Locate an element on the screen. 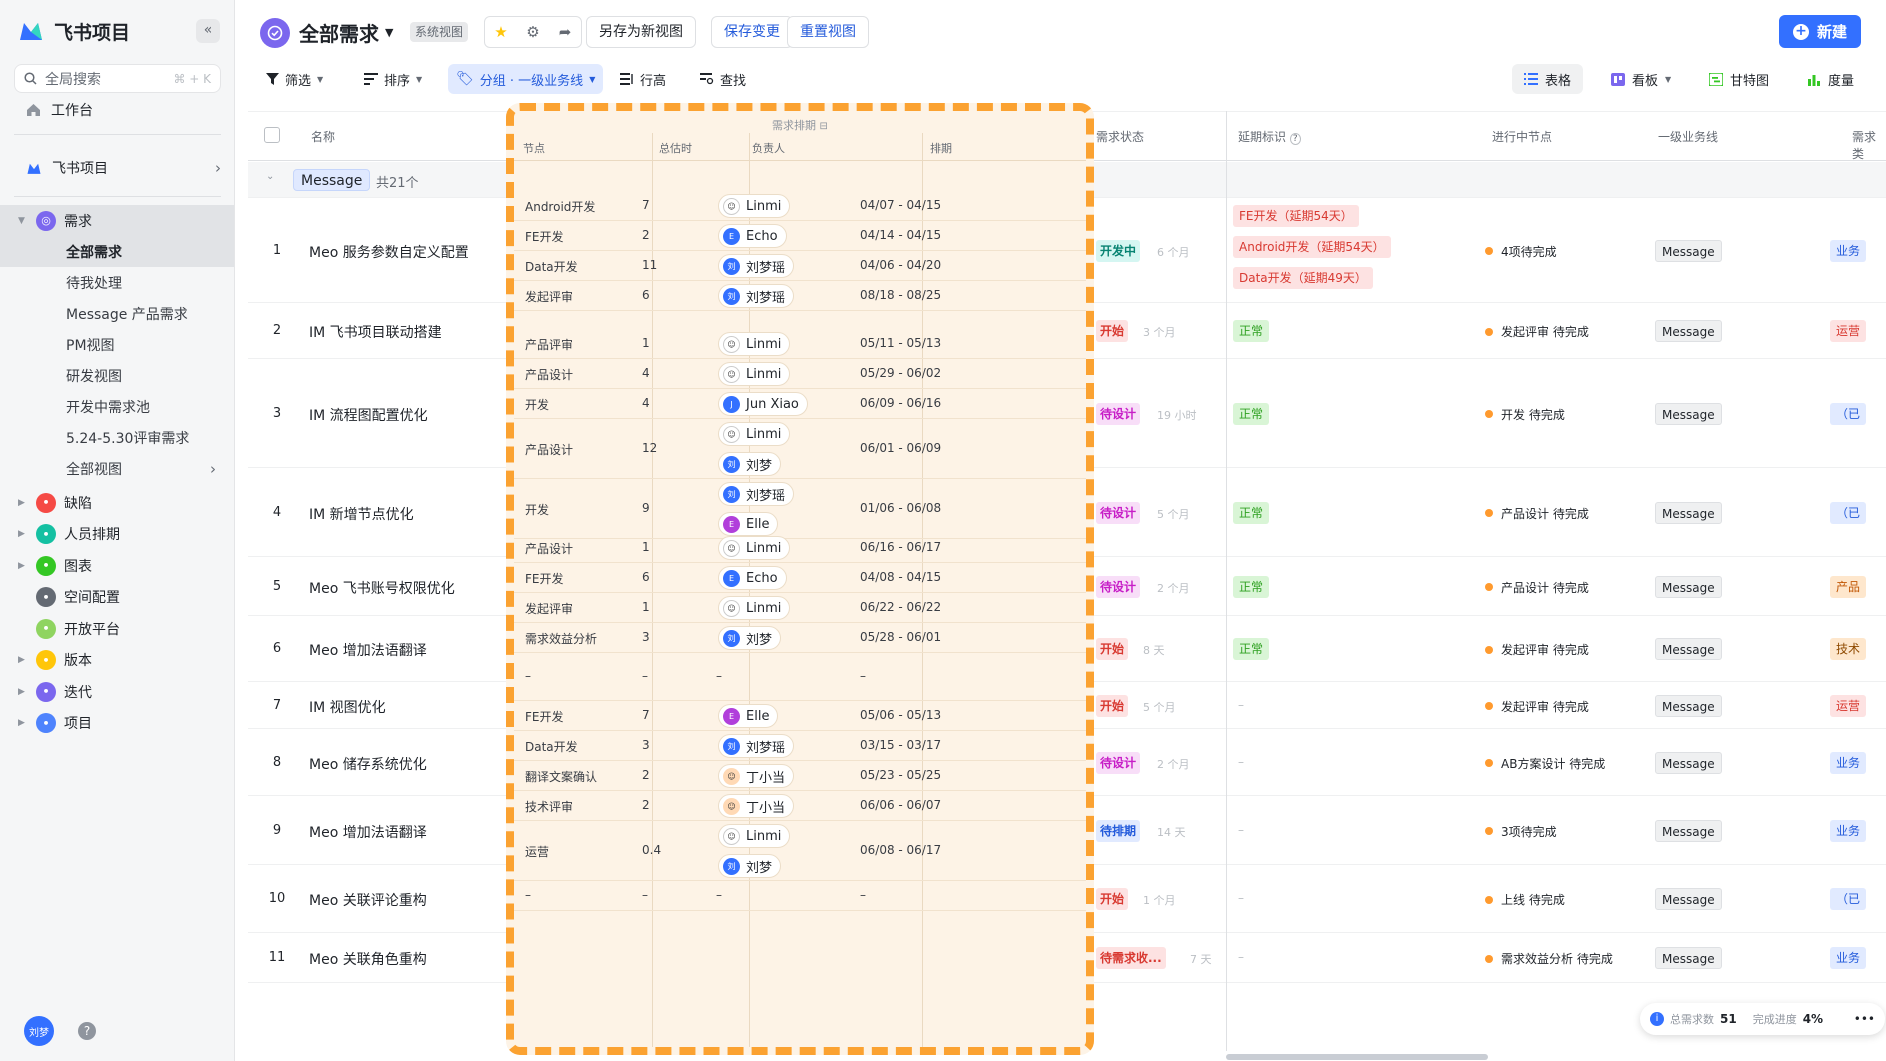  gear-icon: ⚙ is located at coordinates (533, 32).